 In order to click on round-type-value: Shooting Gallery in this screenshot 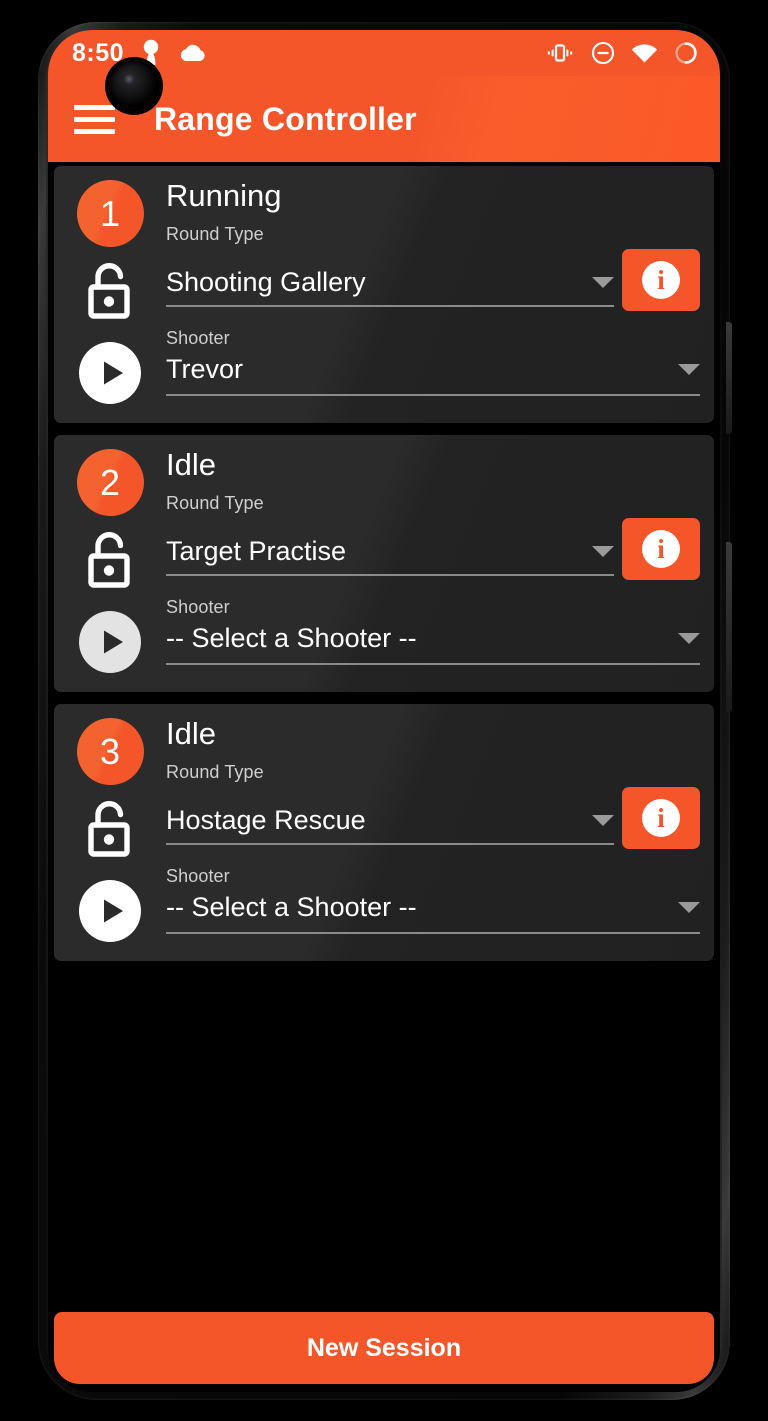, I will do `click(266, 282)`.